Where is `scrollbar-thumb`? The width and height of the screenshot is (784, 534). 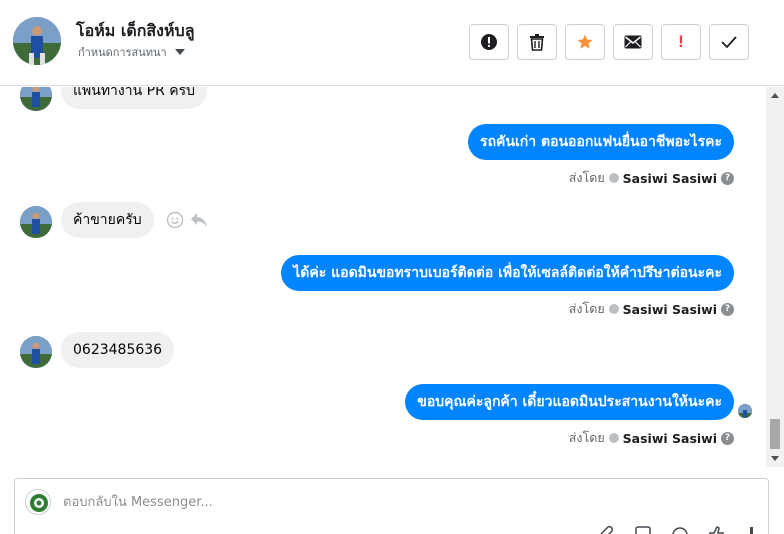 scrollbar-thumb is located at coordinates (775, 434).